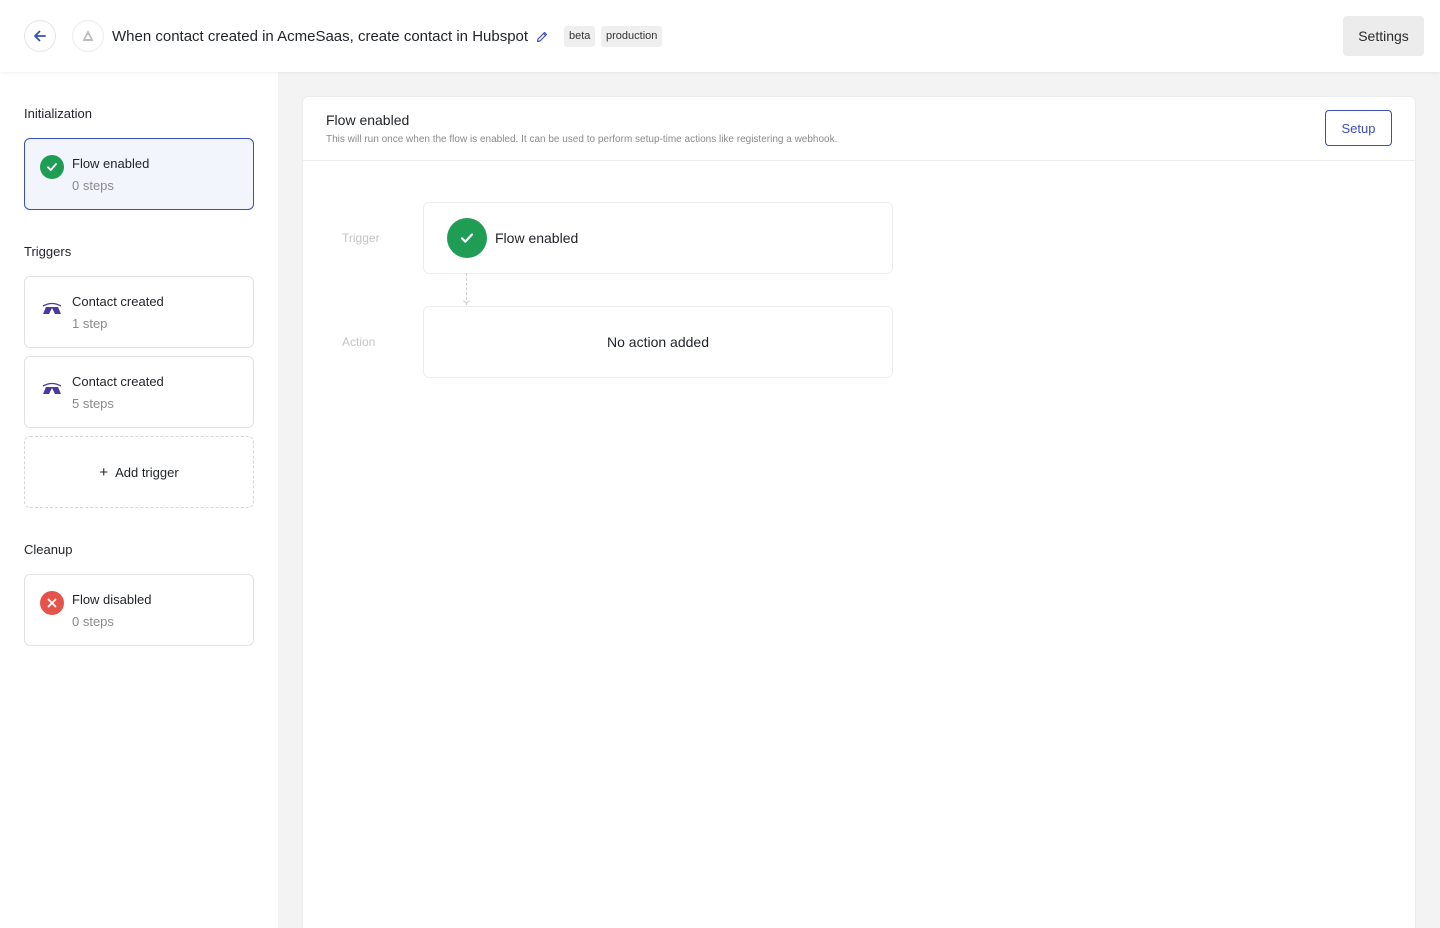  I want to click on no-action-text: No action added, so click(658, 342).